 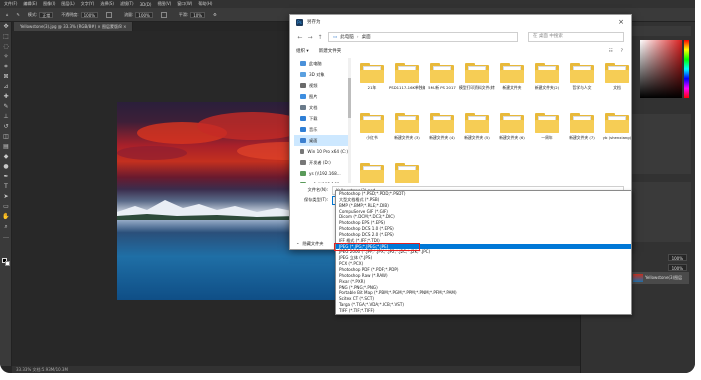 I want to click on forward-arrow-icon: →, so click(x=310, y=37).